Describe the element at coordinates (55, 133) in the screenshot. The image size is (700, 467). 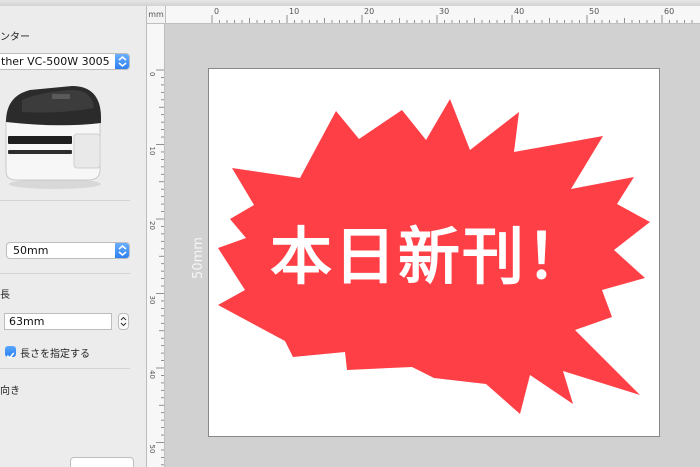
I see `printer-image` at that location.